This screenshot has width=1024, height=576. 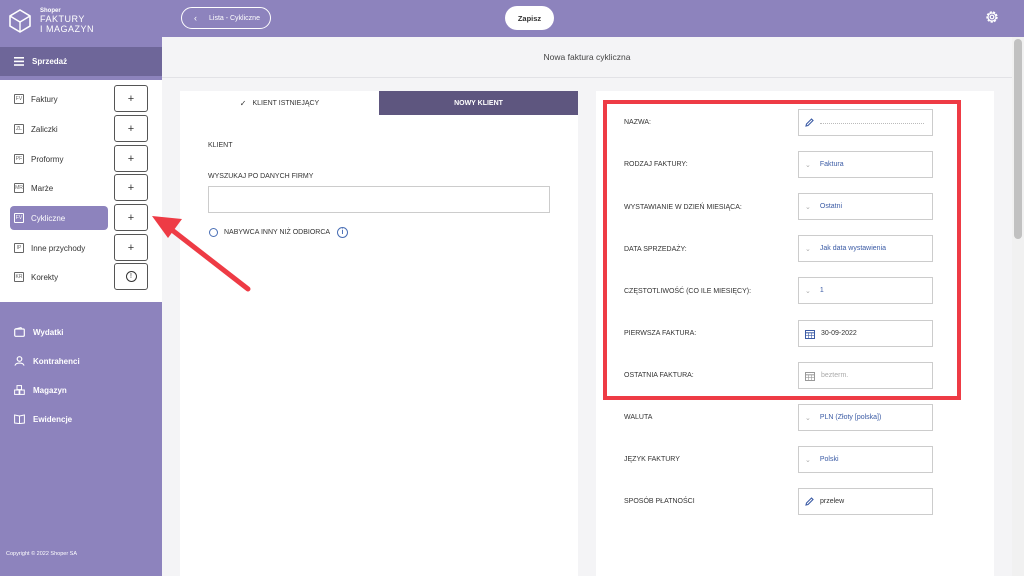 I want to click on annotation-arrow, so click(x=201, y=254).